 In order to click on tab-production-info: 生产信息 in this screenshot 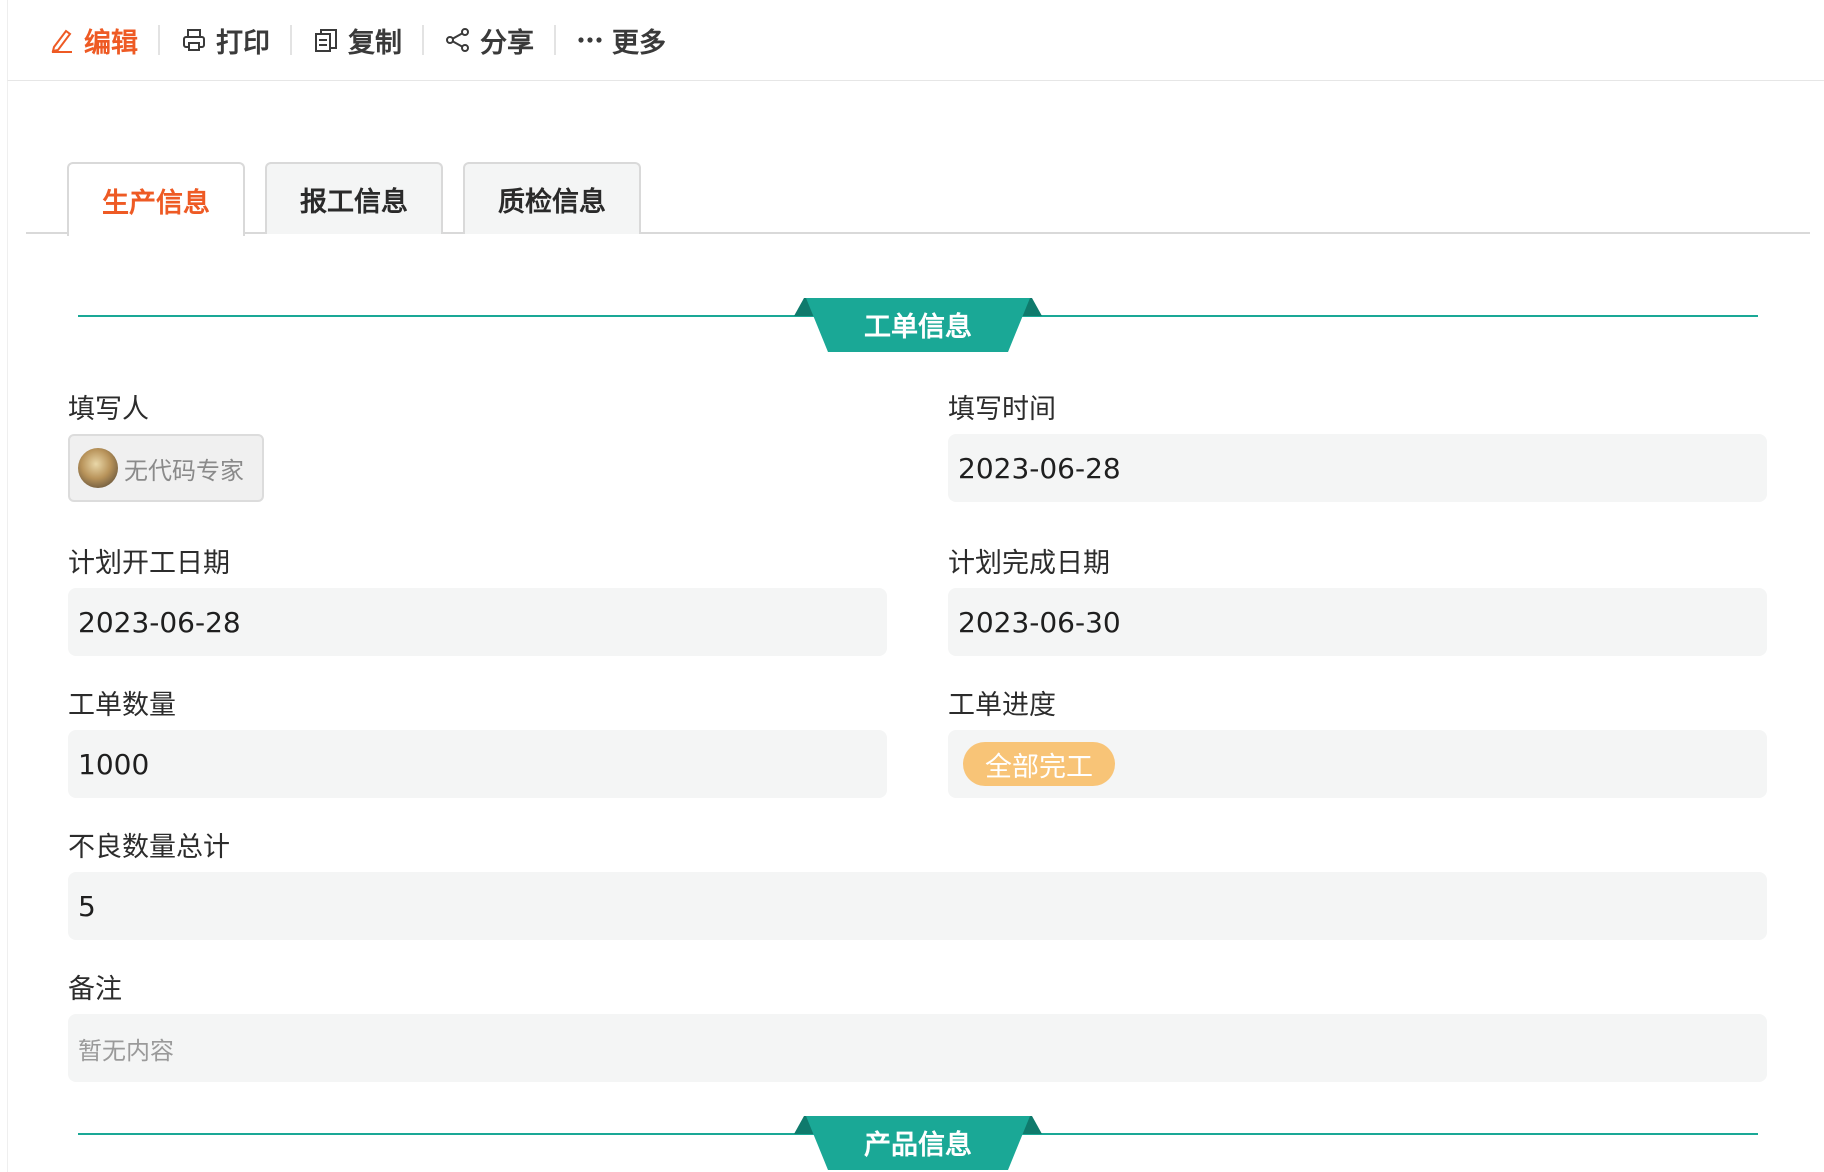, I will do `click(156, 199)`.